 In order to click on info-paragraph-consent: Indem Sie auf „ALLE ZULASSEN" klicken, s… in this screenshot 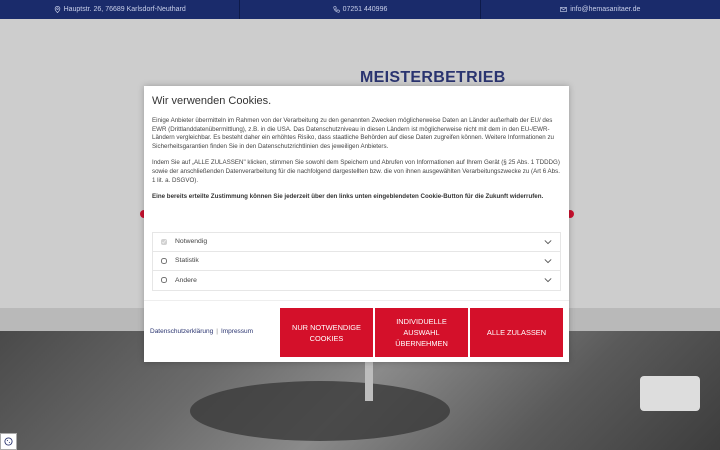, I will do `click(356, 171)`.